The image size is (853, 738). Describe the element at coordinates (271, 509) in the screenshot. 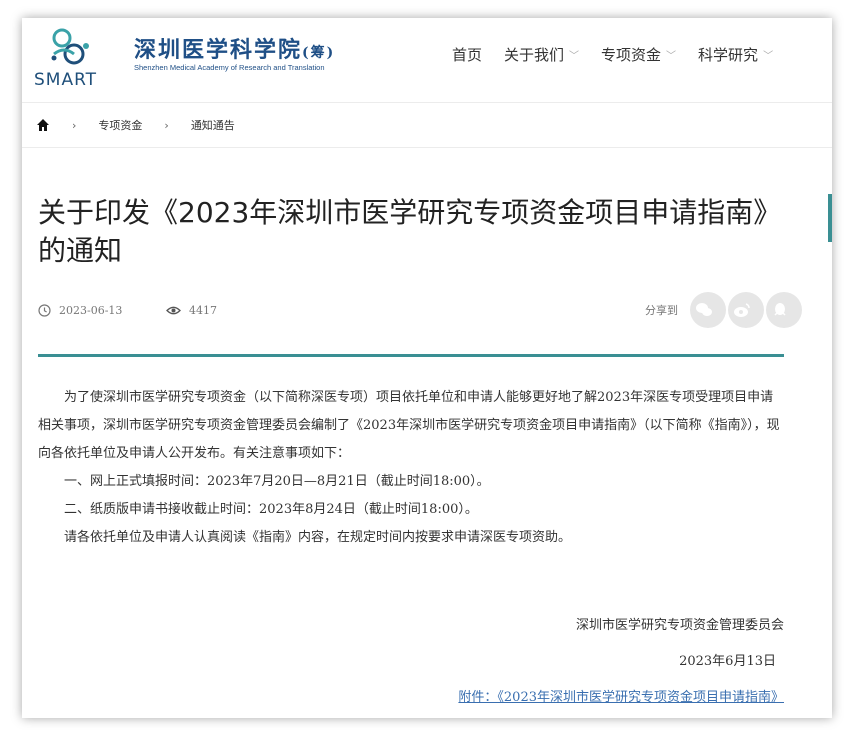

I see `article-paragraph: 二、纸质版申请书接收截止时间：2023年8月24日（截止时间18:00）。` at that location.